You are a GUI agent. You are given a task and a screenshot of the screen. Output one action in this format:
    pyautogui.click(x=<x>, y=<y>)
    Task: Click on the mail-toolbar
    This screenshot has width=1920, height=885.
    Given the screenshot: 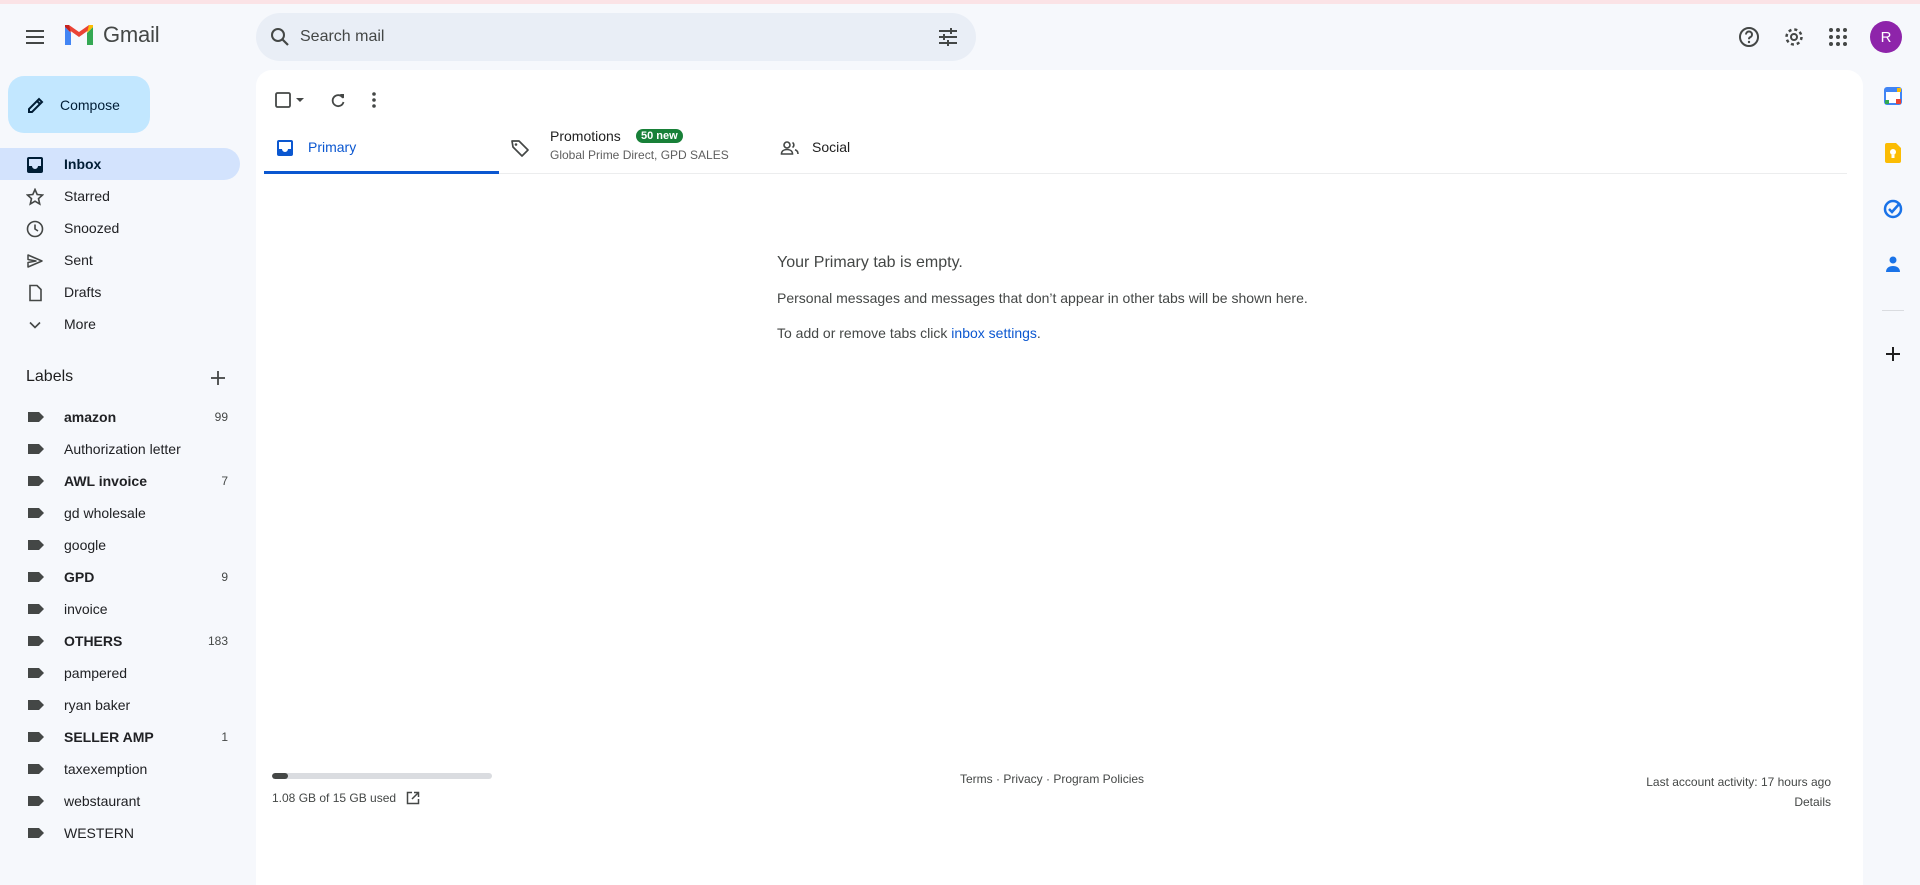 What is the action you would take?
    pyautogui.click(x=330, y=100)
    